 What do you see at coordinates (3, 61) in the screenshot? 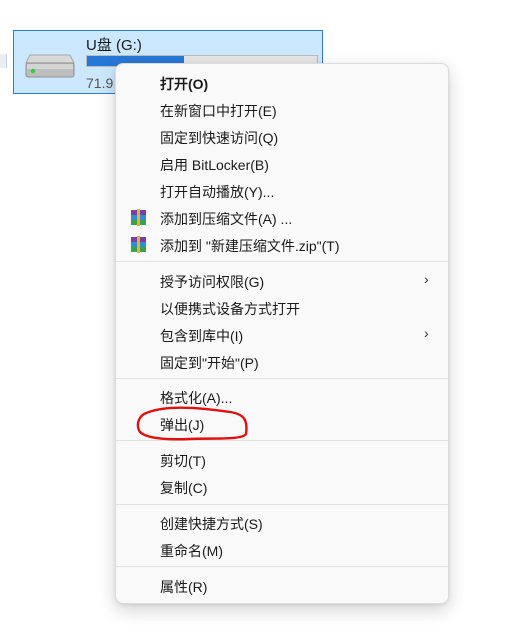
I see `partial-adjacent-item` at bounding box center [3, 61].